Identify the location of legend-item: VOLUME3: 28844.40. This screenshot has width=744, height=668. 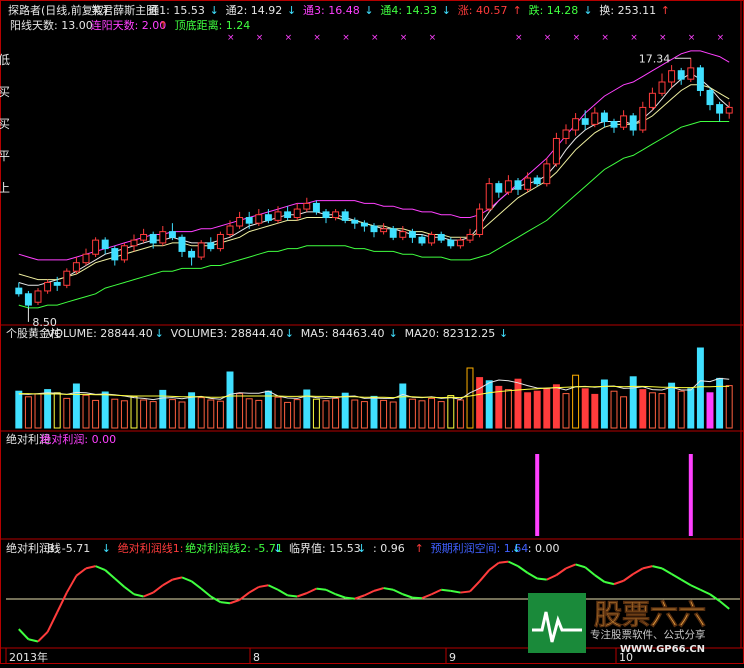
(227, 333).